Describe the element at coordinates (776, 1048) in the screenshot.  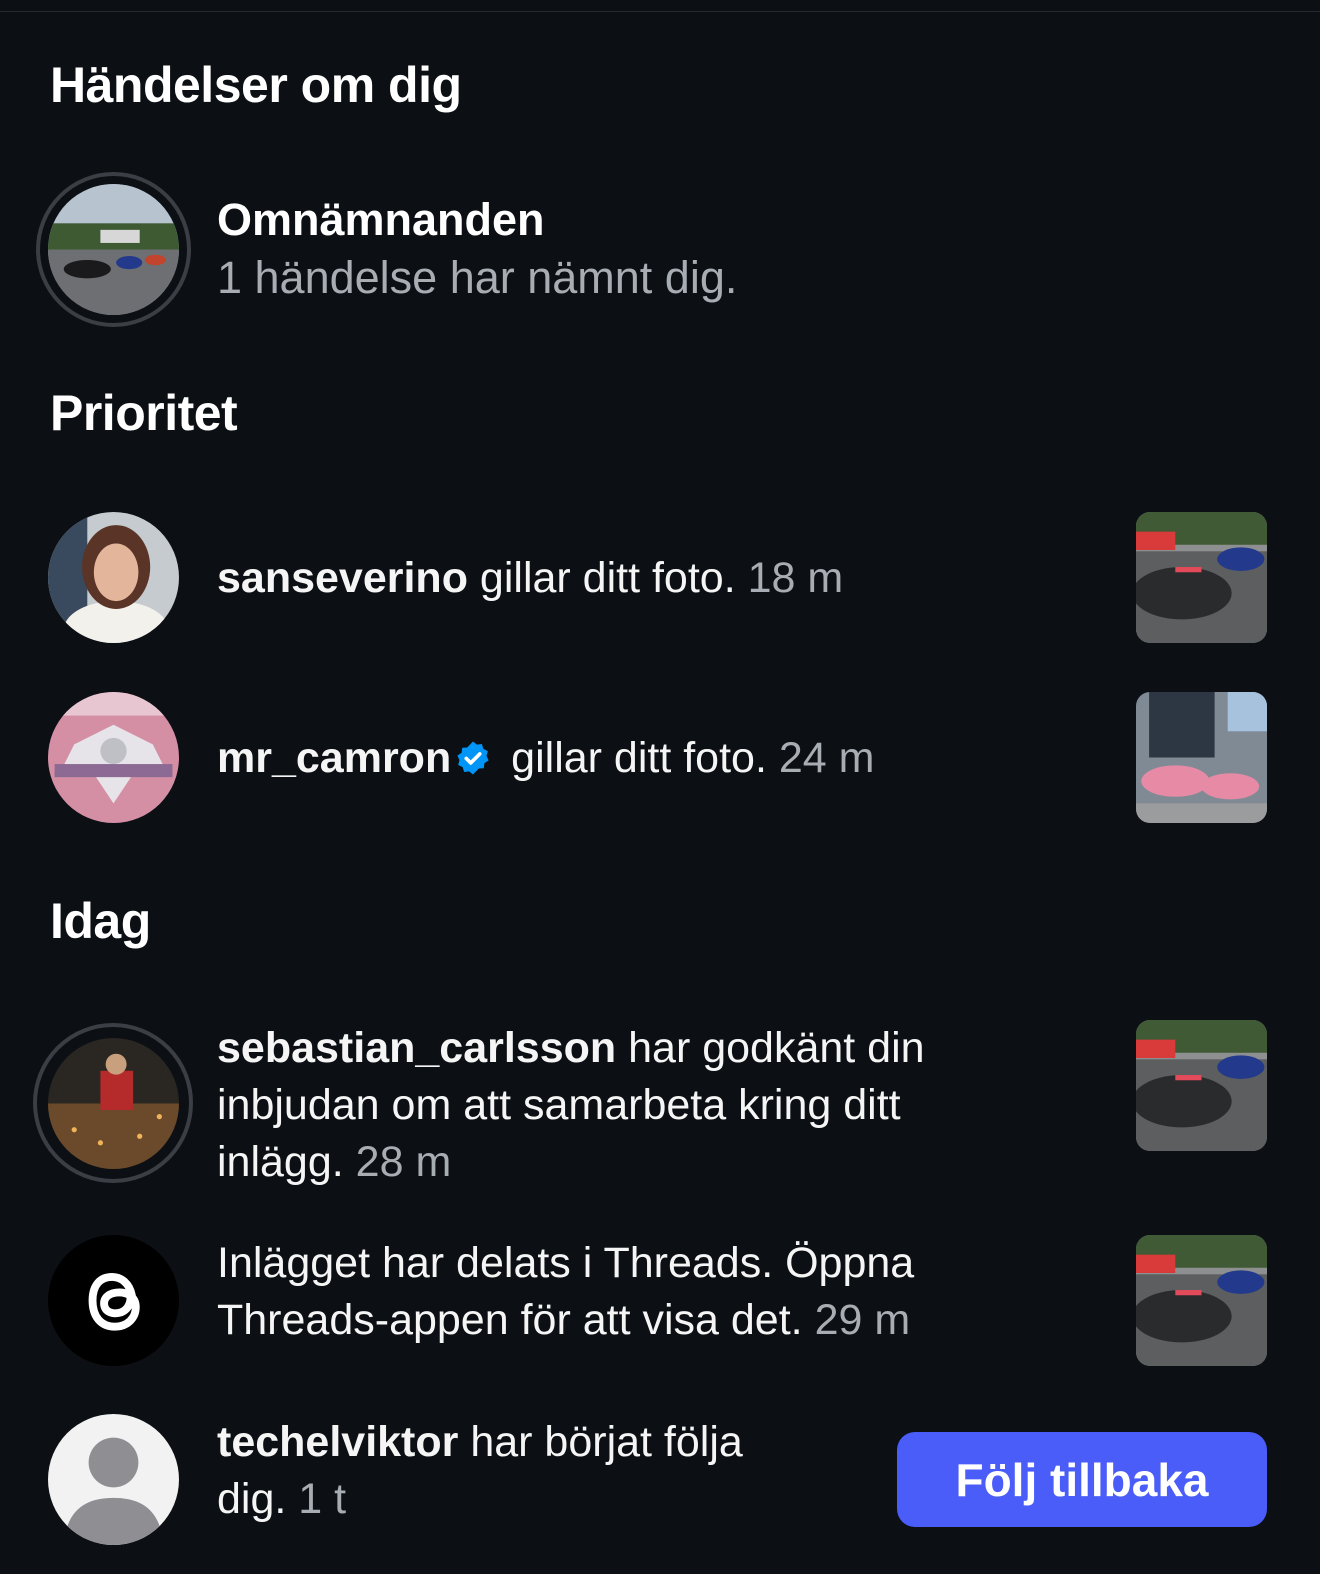
I see `action-text: har godkänt din` at that location.